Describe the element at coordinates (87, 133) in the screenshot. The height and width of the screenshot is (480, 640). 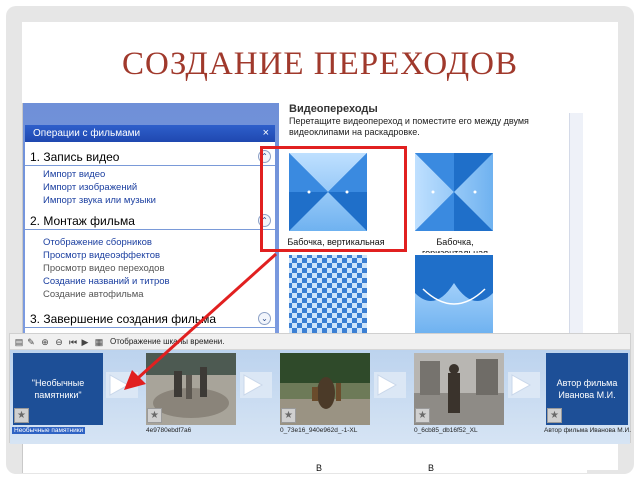
I see `task-pane-title: Операции с фильмами` at that location.